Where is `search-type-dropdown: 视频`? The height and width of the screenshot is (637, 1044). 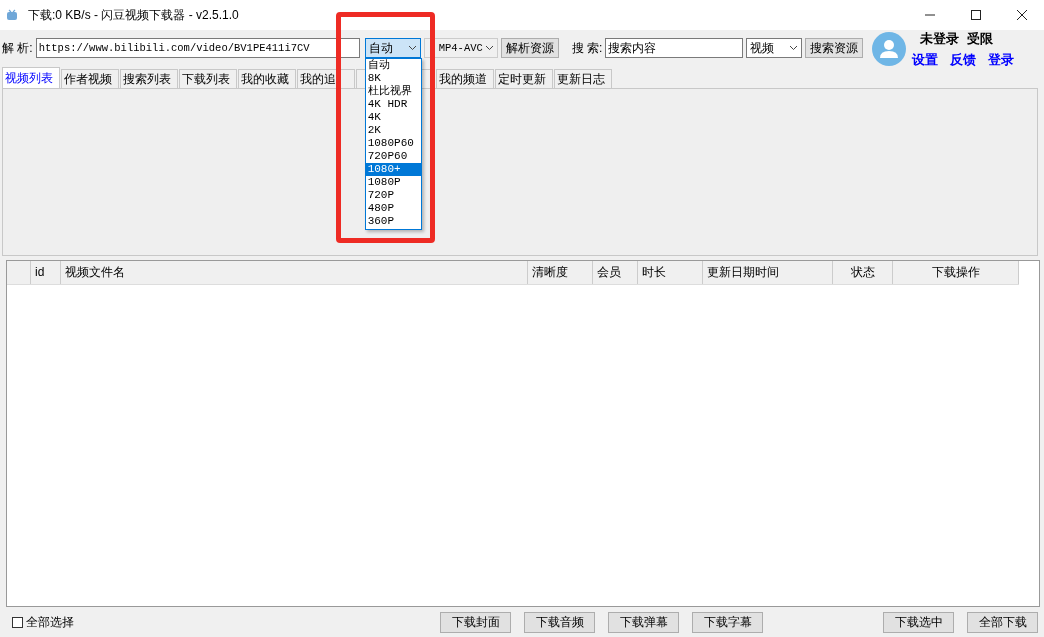 search-type-dropdown: 视频 is located at coordinates (774, 48).